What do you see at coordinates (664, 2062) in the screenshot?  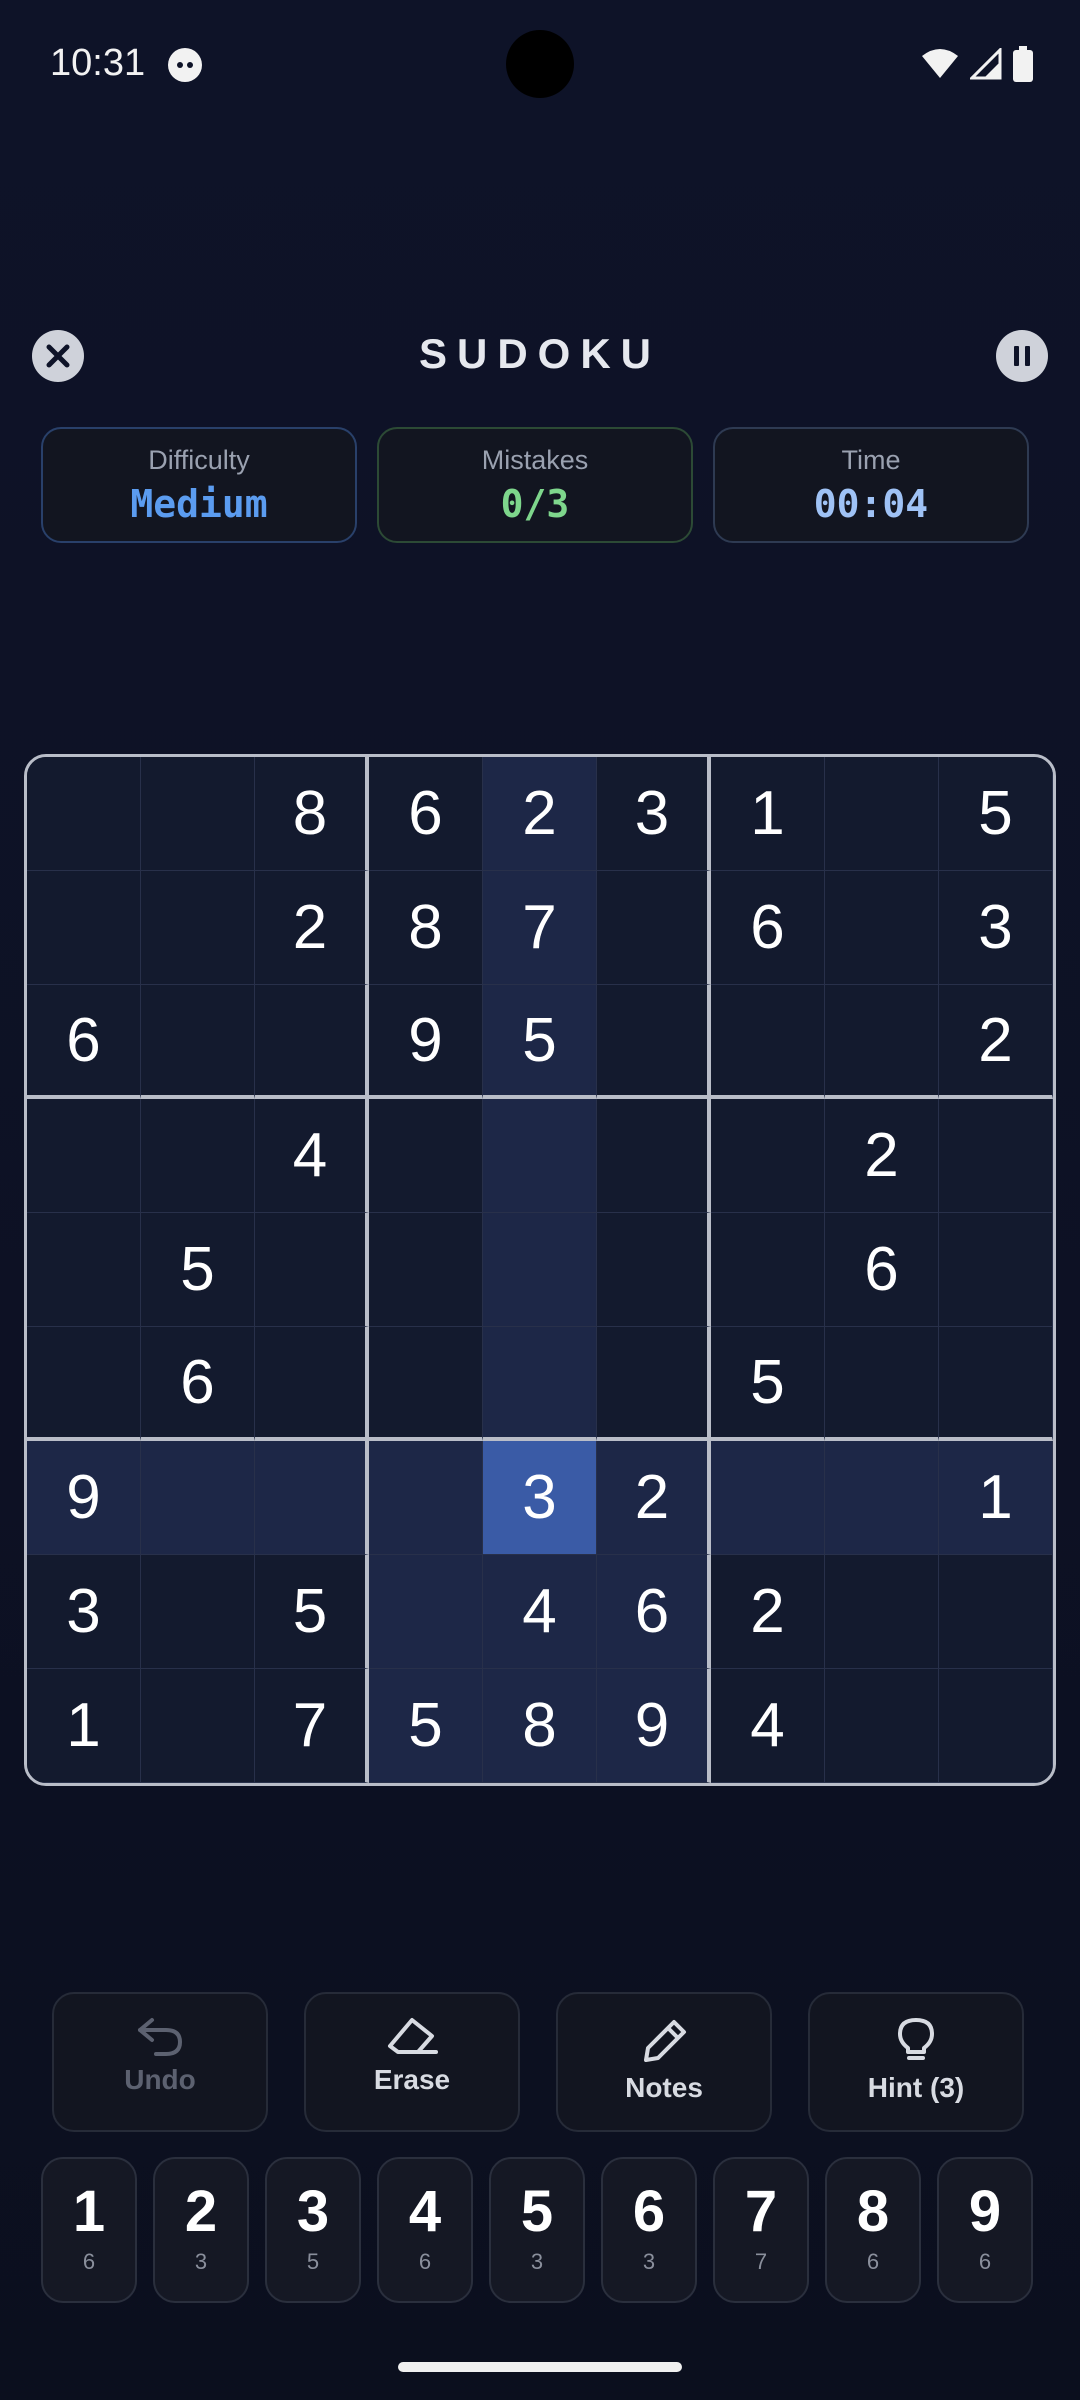 I see `notes-button: Notes` at bounding box center [664, 2062].